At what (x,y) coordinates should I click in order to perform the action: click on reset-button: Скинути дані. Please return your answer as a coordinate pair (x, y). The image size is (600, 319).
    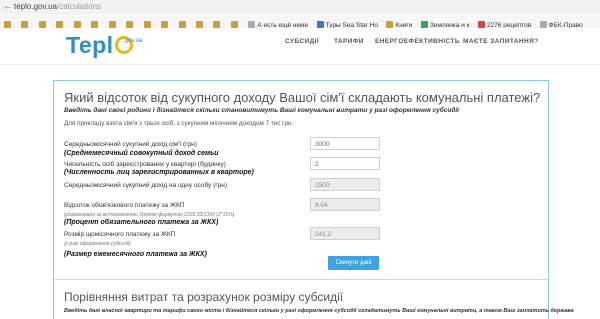
    Looking at the image, I should click on (353, 263).